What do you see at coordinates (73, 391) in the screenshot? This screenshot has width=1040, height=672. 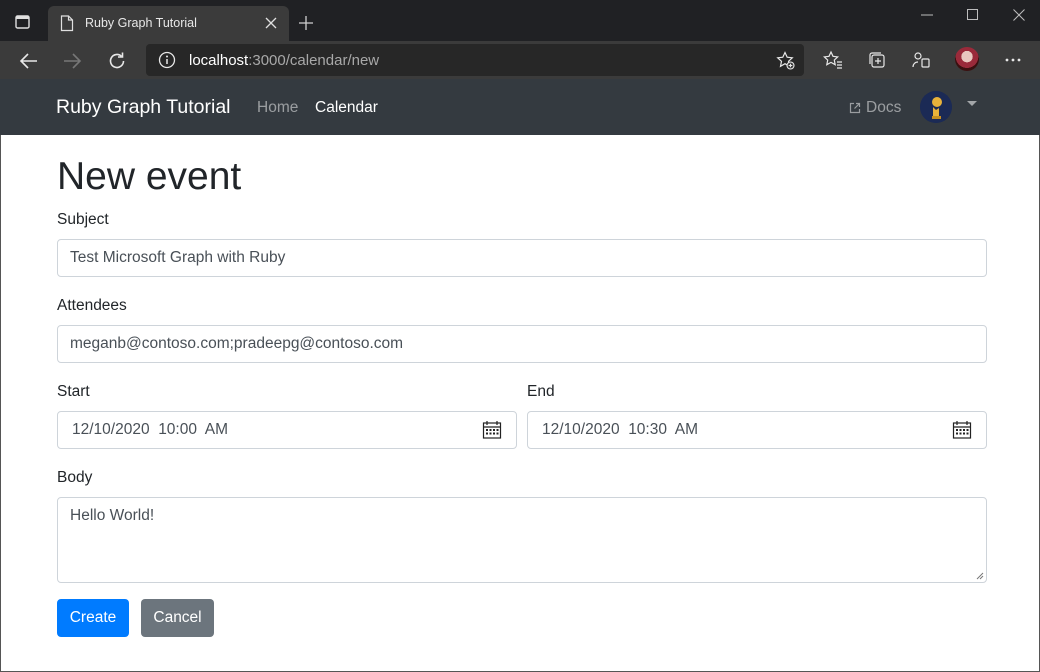 I see `start-label: Start` at bounding box center [73, 391].